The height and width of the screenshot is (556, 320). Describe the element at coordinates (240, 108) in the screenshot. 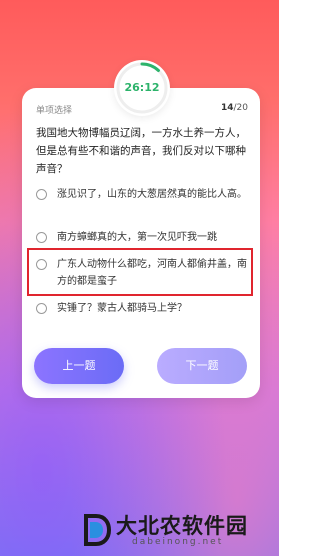

I see `question-total: /20` at that location.